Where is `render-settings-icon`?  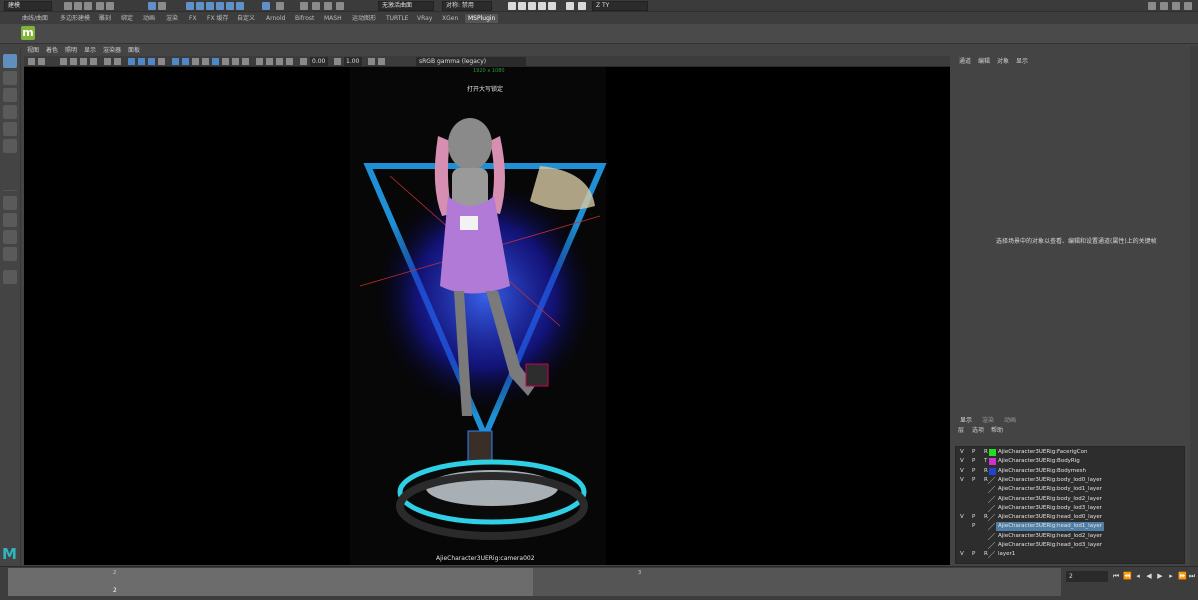
render-settings-icon is located at coordinates (340, 6).